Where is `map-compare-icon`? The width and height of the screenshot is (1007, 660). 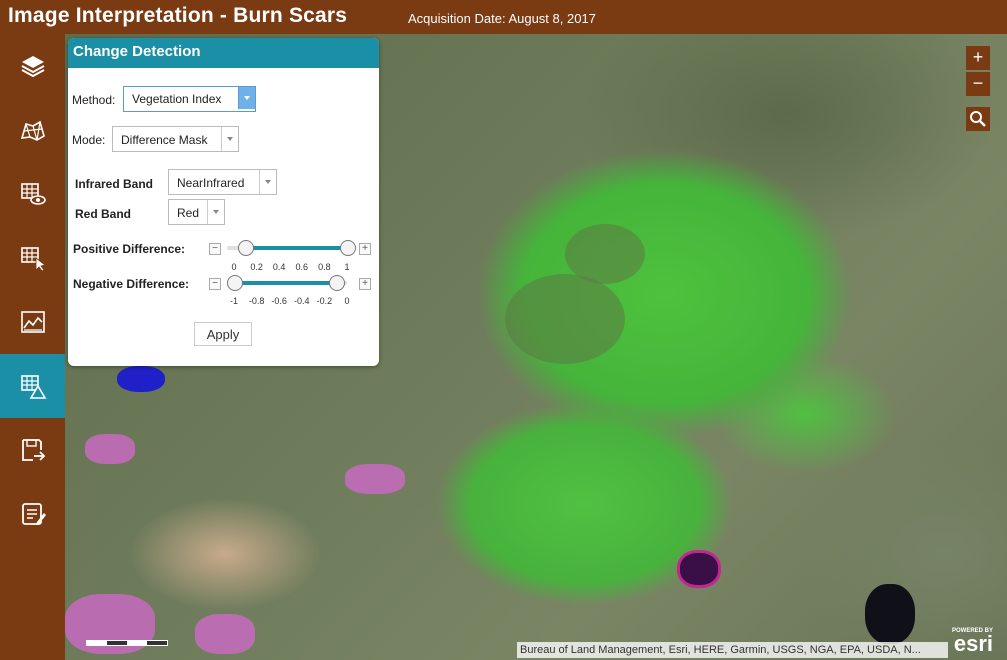
map-compare-icon is located at coordinates (32, 130).